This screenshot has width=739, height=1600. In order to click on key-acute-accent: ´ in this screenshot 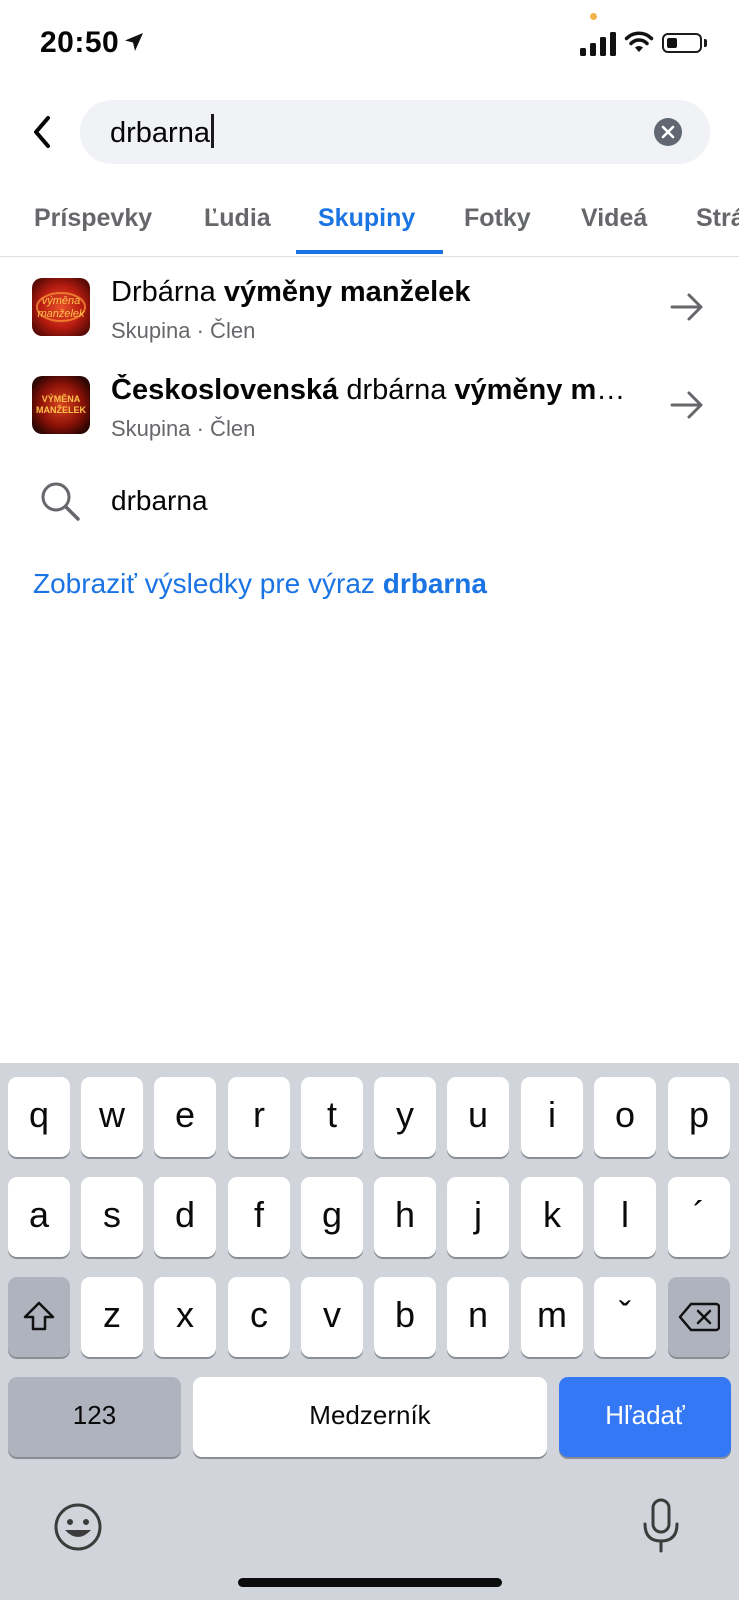, I will do `click(699, 1217)`.